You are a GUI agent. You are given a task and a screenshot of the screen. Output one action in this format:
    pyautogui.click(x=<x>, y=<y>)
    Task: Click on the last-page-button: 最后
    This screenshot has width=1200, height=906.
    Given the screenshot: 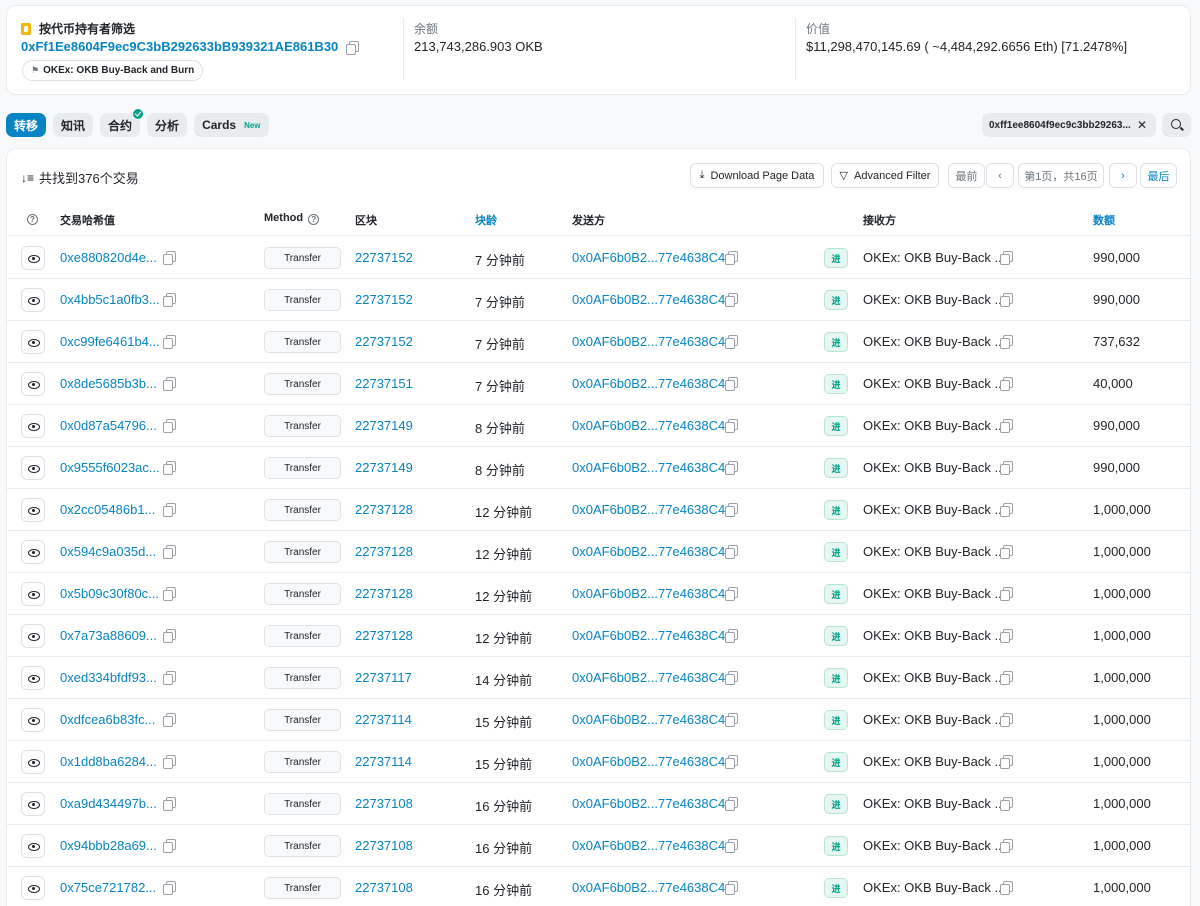 What is the action you would take?
    pyautogui.click(x=1158, y=175)
    